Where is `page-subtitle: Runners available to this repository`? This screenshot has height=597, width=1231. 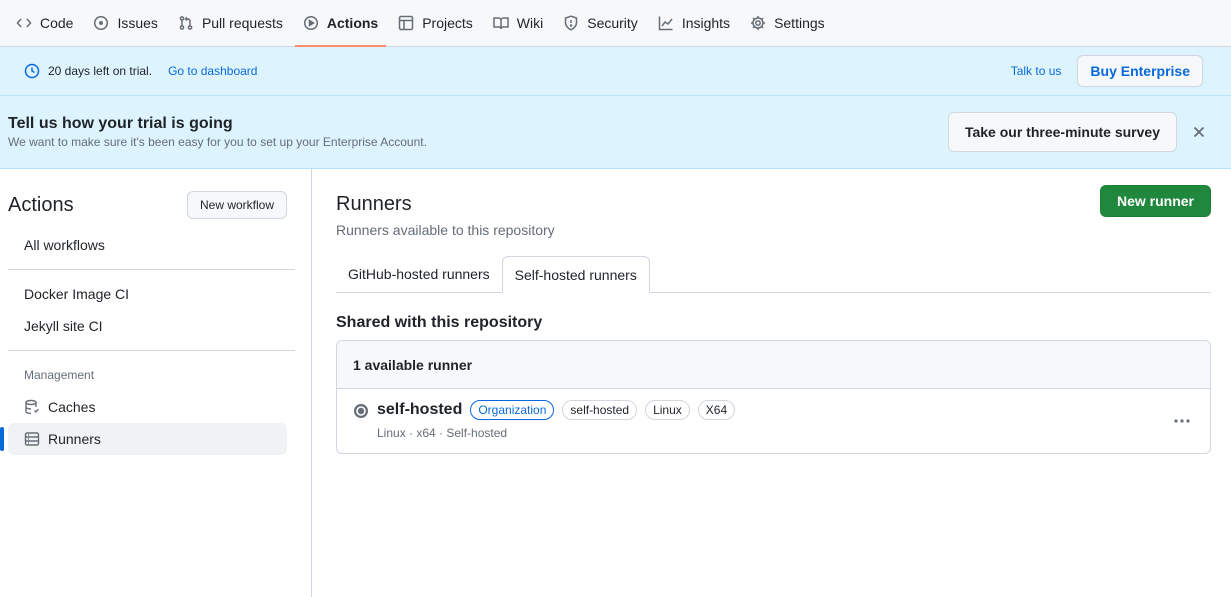
page-subtitle: Runners available to this repository is located at coordinates (445, 230).